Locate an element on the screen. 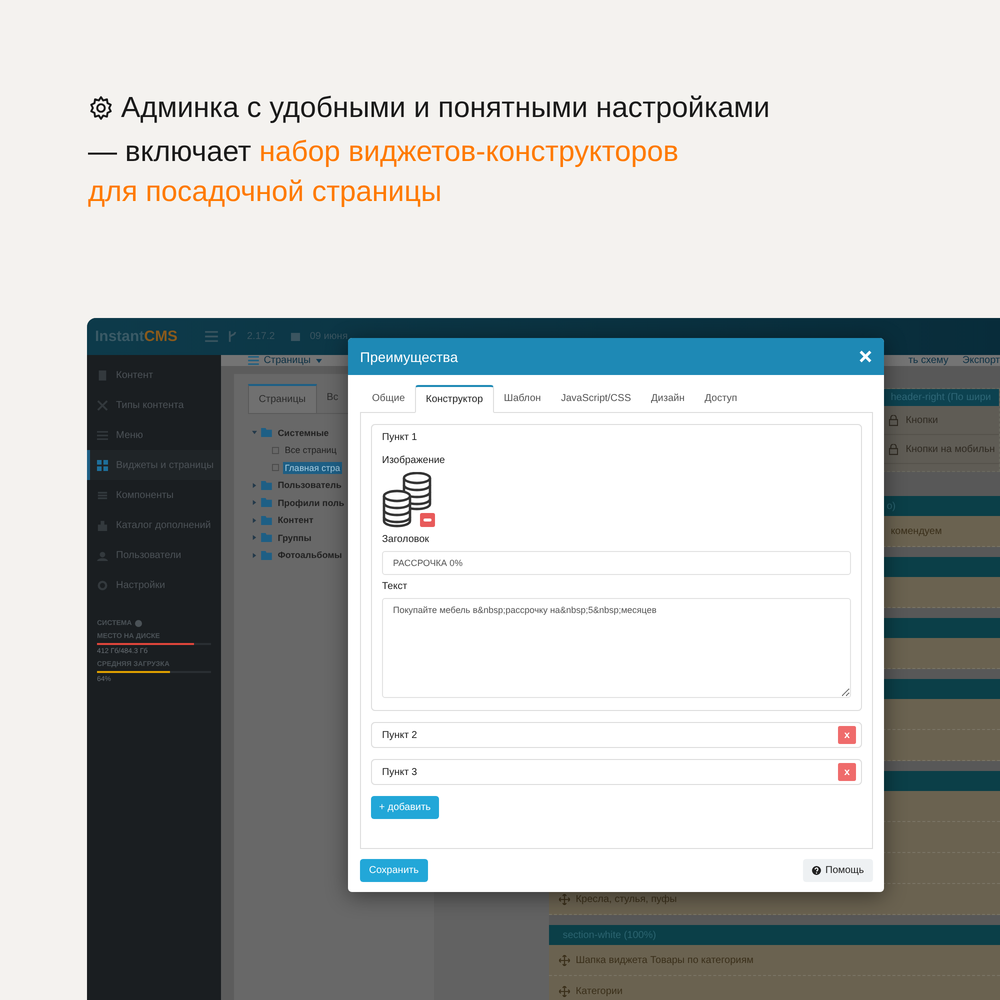 The image size is (1000, 1000). tree-item: Системные is located at coordinates (303, 432).